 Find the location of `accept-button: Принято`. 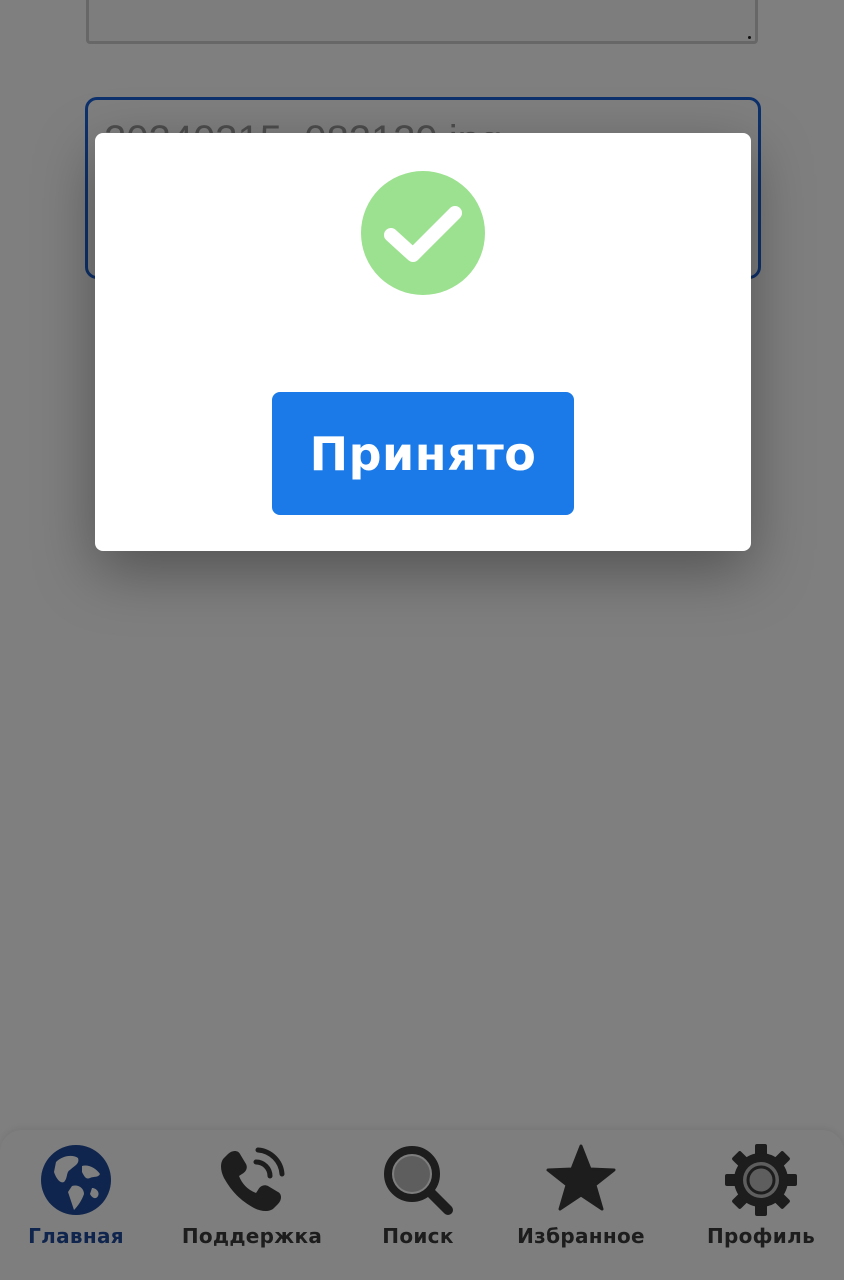

accept-button: Принято is located at coordinates (423, 453).